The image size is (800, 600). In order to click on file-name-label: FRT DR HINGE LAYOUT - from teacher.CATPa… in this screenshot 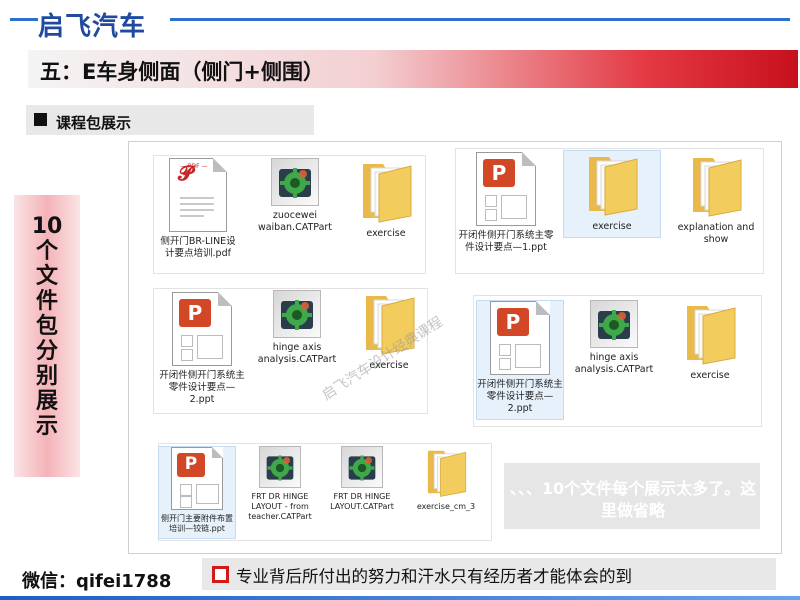, I will do `click(280, 506)`.